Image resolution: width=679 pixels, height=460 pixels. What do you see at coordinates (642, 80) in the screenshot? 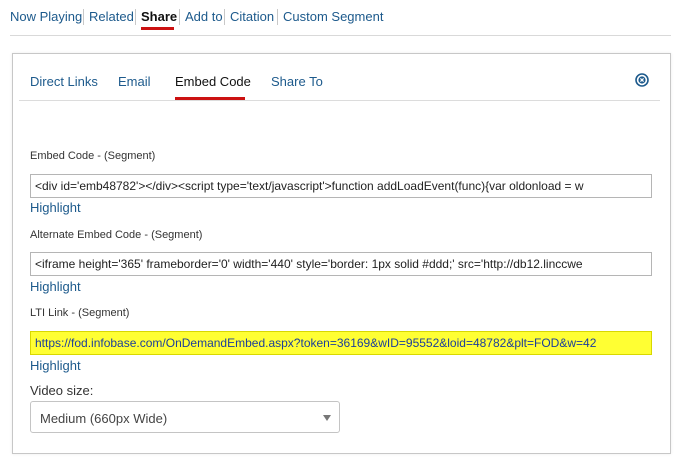
I see `close-circle-icon` at bounding box center [642, 80].